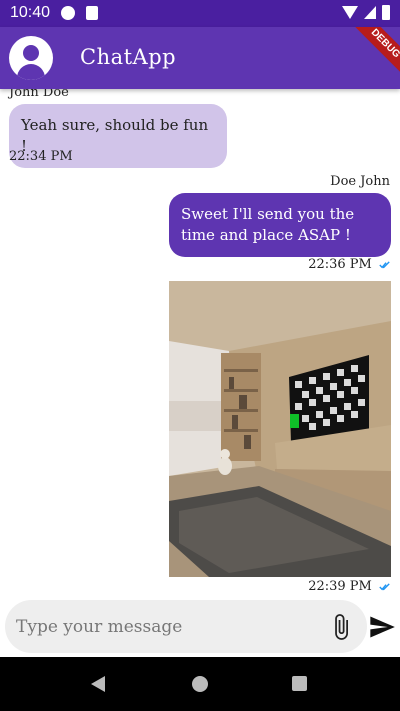 The height and width of the screenshot is (711, 400). I want to click on home-icon, so click(200, 684).